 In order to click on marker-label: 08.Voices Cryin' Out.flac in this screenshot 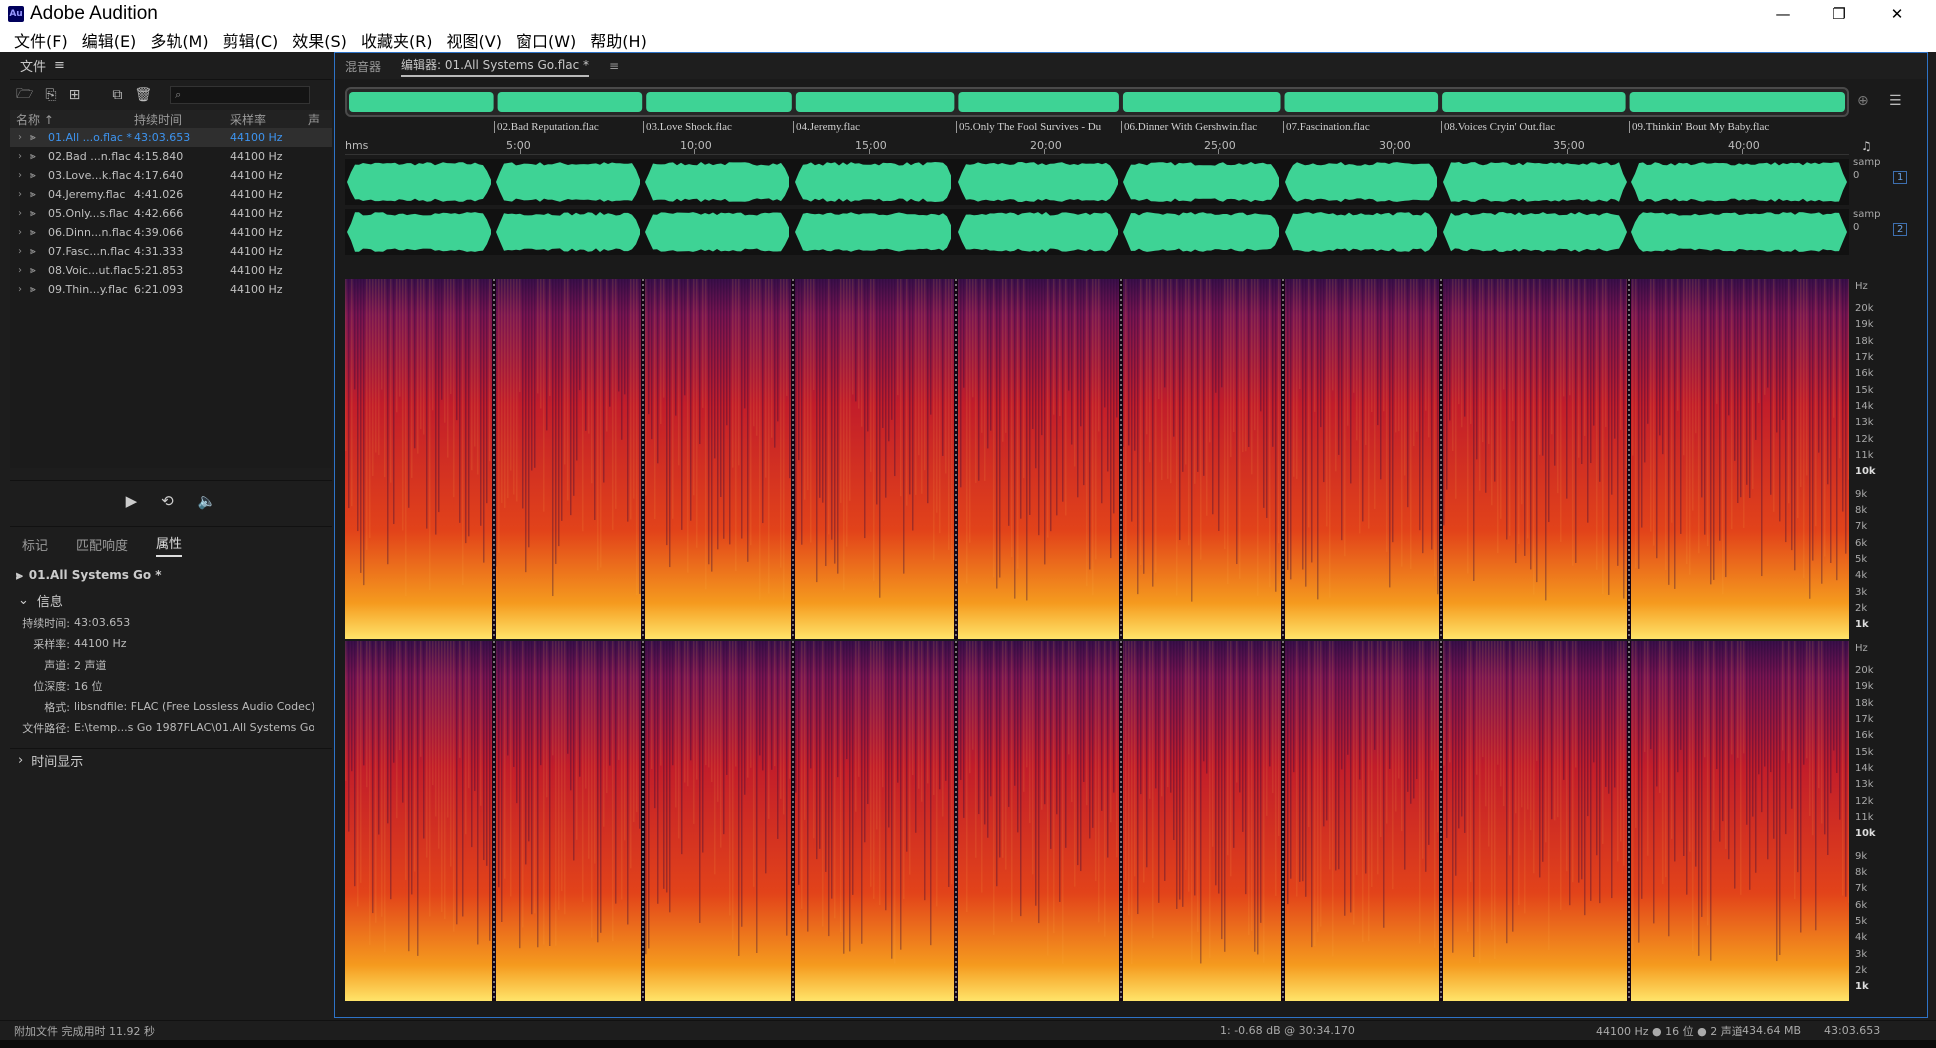, I will do `click(1498, 127)`.